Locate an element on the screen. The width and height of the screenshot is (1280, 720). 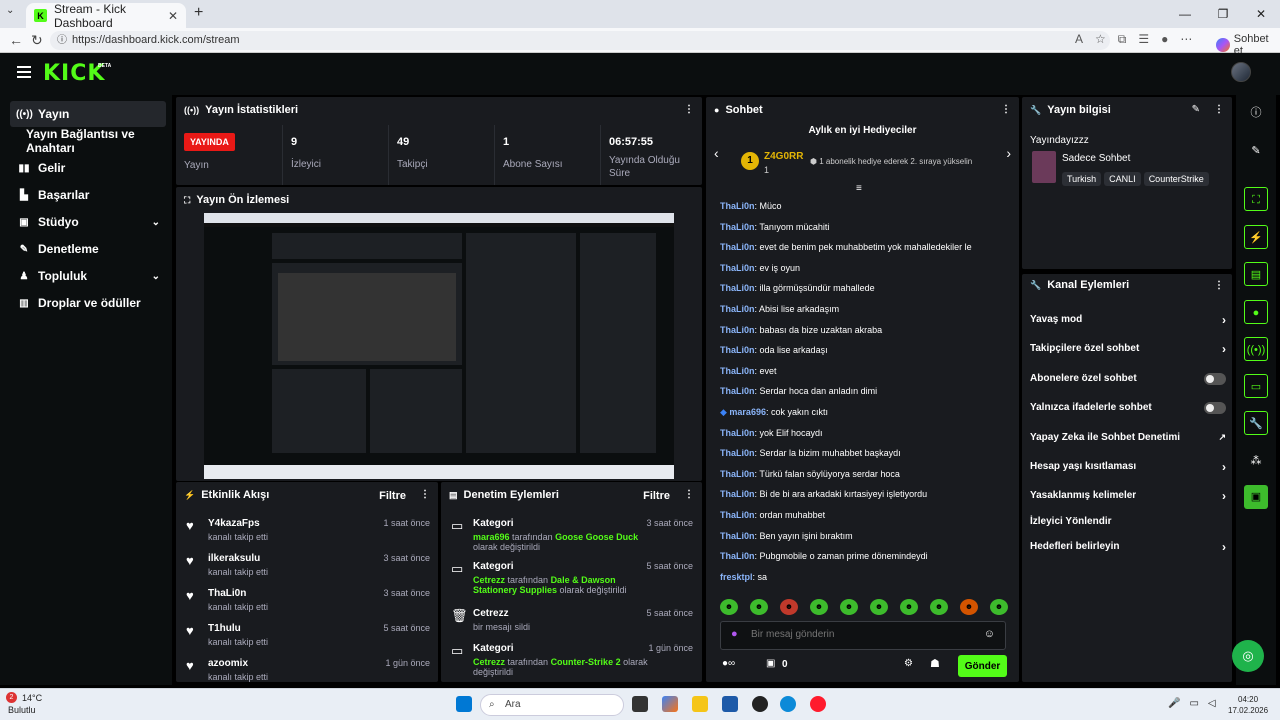
maximize-icon: ❐ is located at coordinates (1223, 14).